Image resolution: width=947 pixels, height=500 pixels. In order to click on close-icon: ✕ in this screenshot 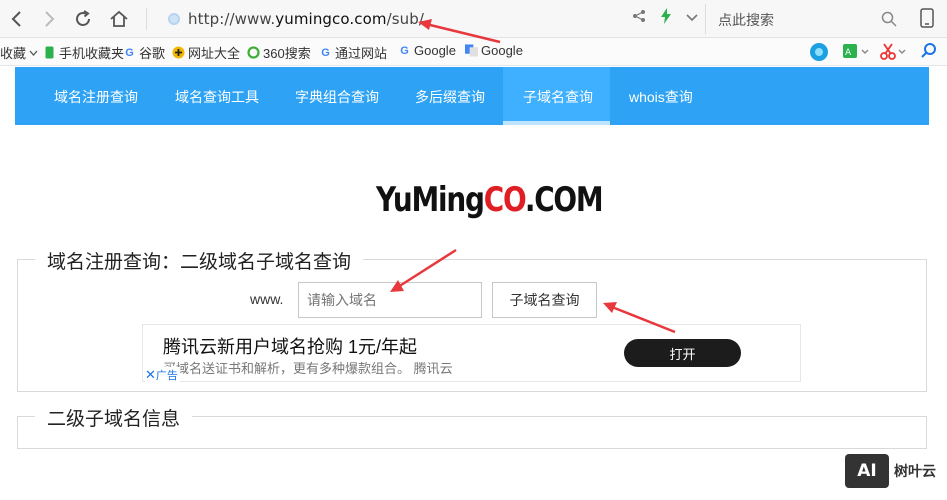, I will do `click(150, 374)`.